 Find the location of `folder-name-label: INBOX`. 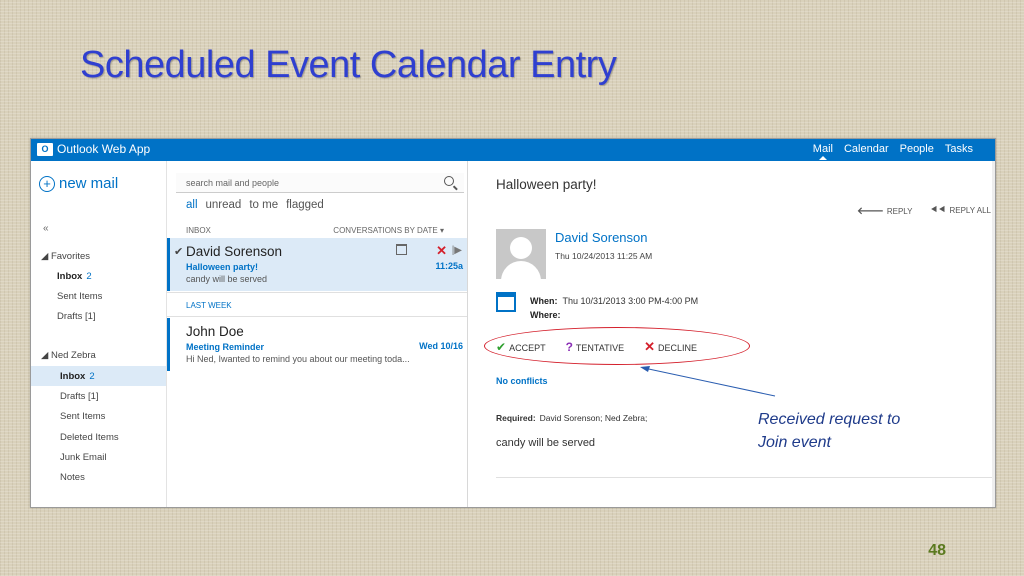

folder-name-label: INBOX is located at coordinates (198, 230).